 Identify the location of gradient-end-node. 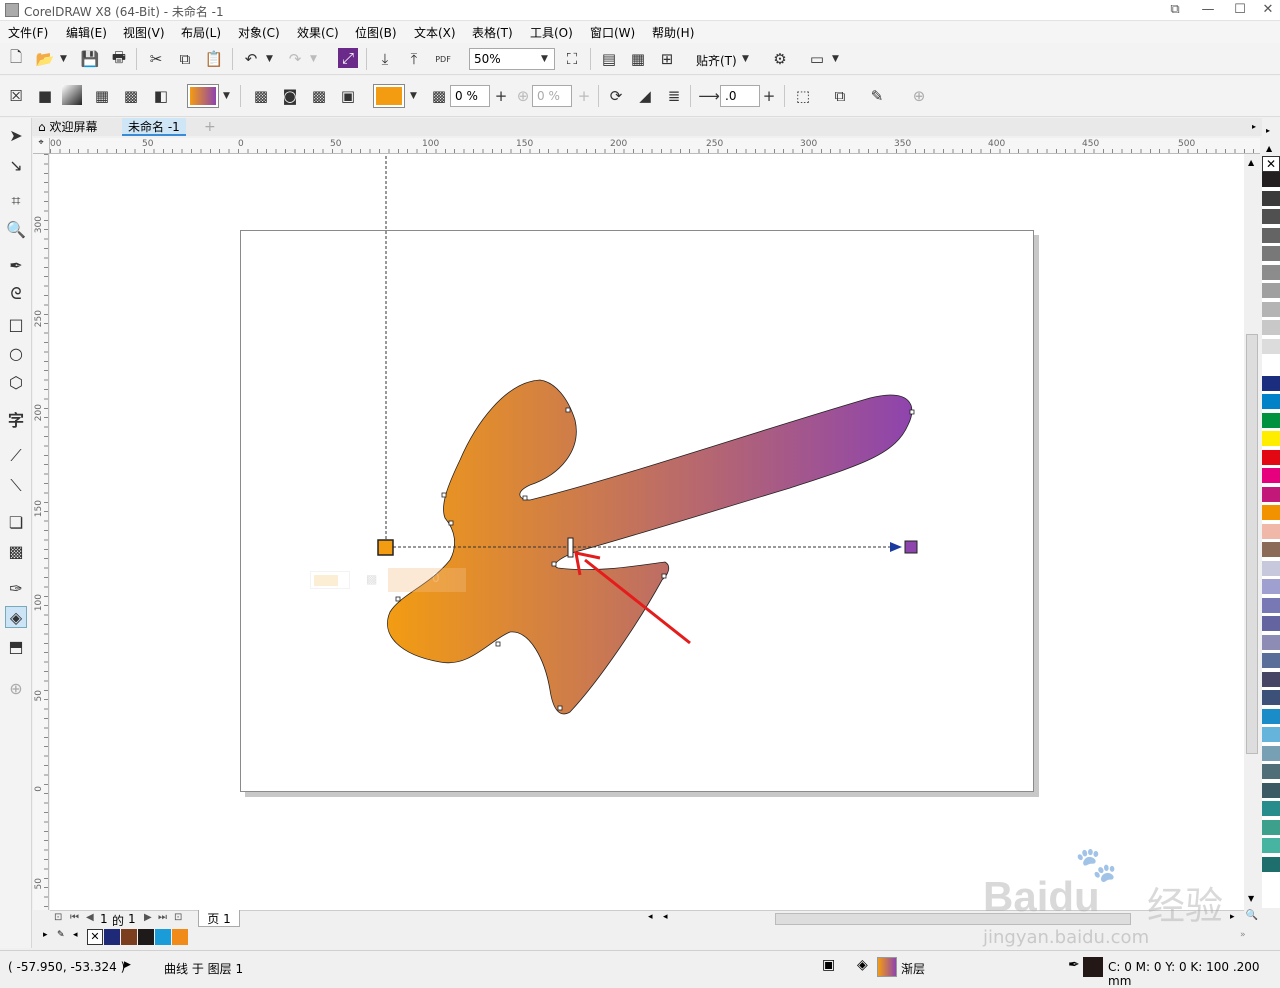
(911, 547).